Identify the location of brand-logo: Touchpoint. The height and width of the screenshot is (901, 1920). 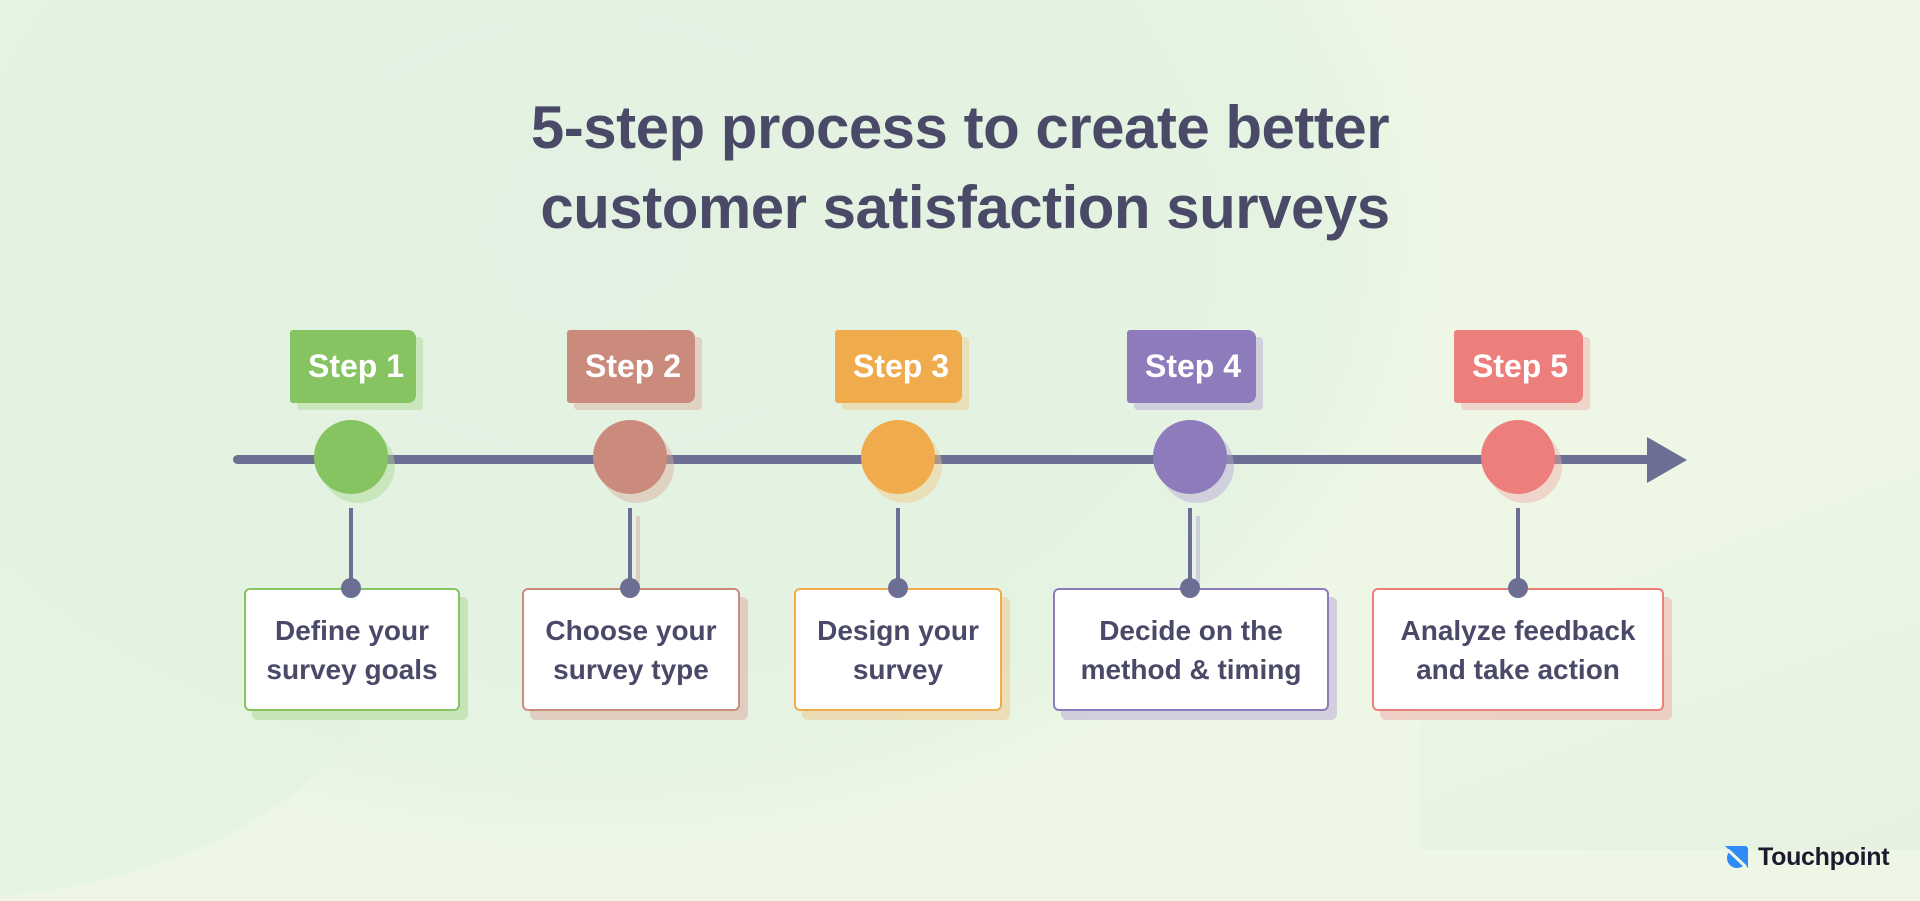
(1807, 857).